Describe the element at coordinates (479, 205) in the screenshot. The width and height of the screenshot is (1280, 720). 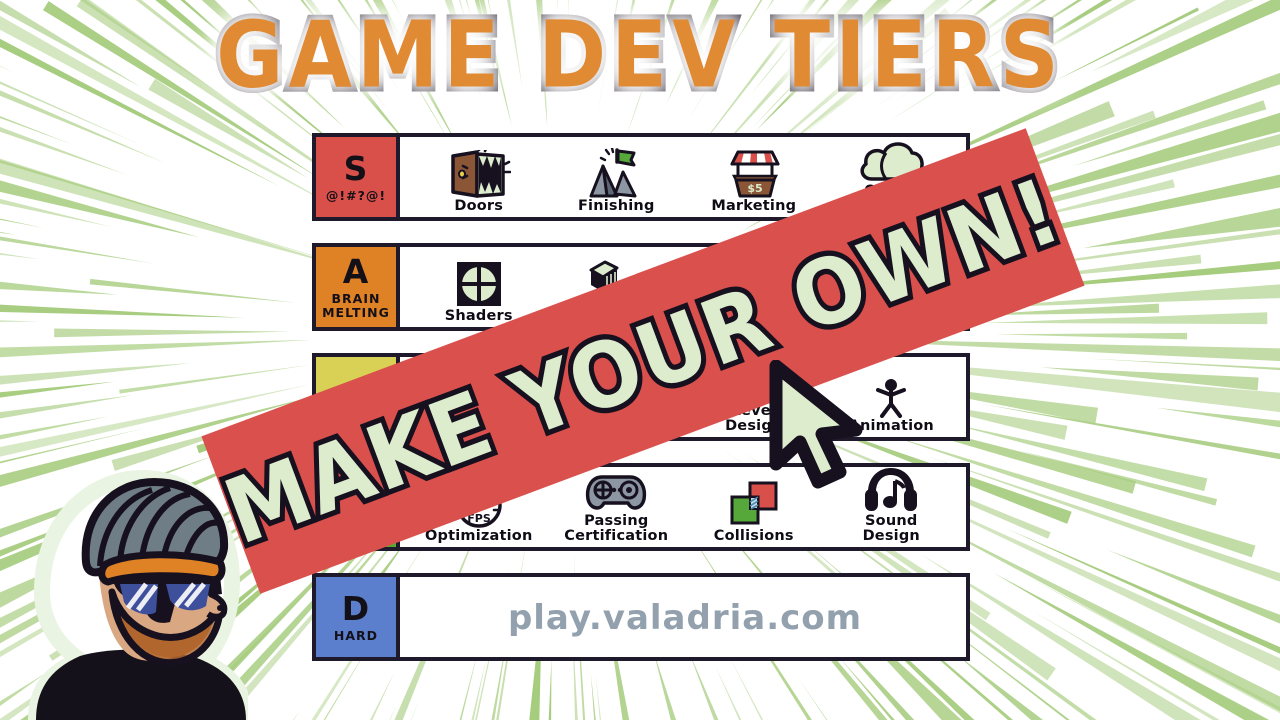
I see `tier-item-label: Doors` at that location.